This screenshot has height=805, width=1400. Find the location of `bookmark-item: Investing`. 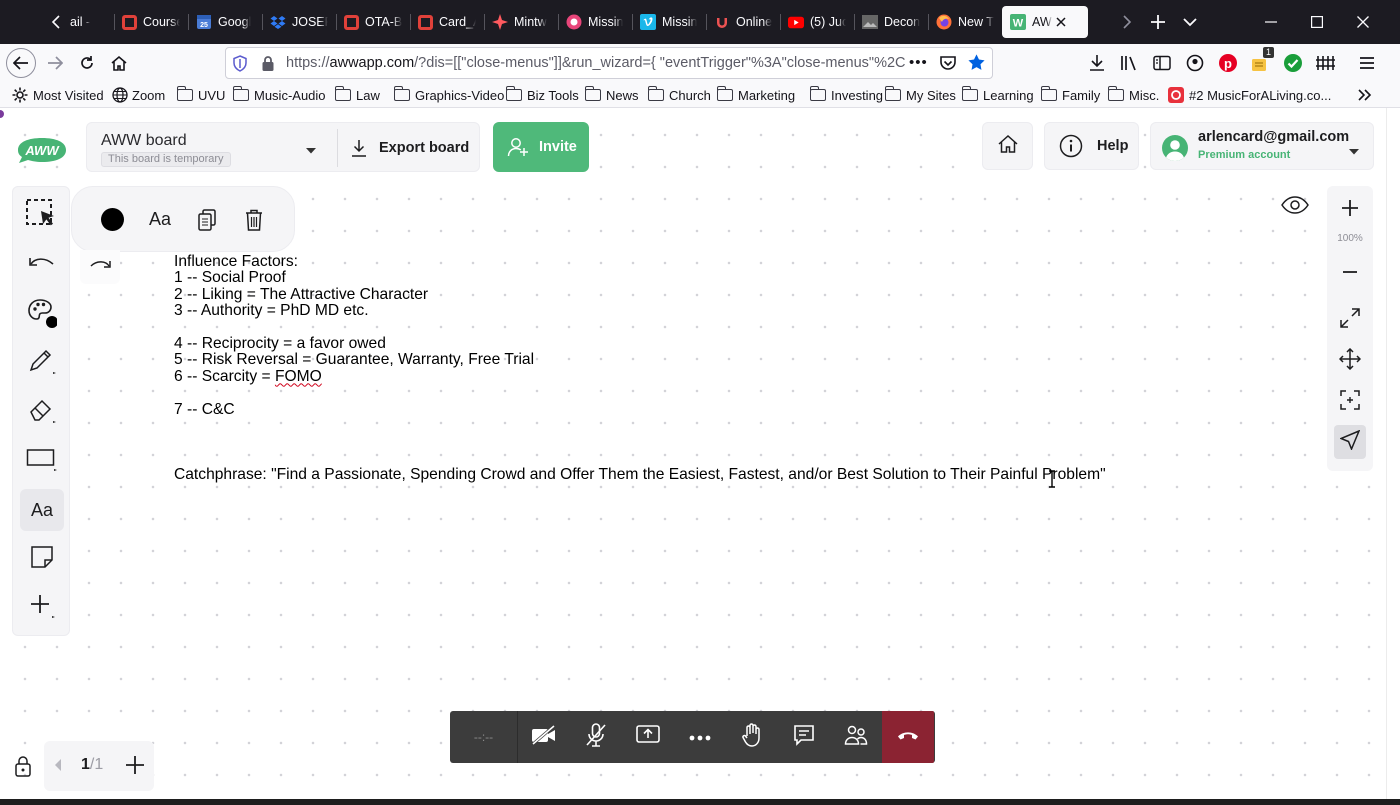

bookmark-item: Investing is located at coordinates (846, 95).